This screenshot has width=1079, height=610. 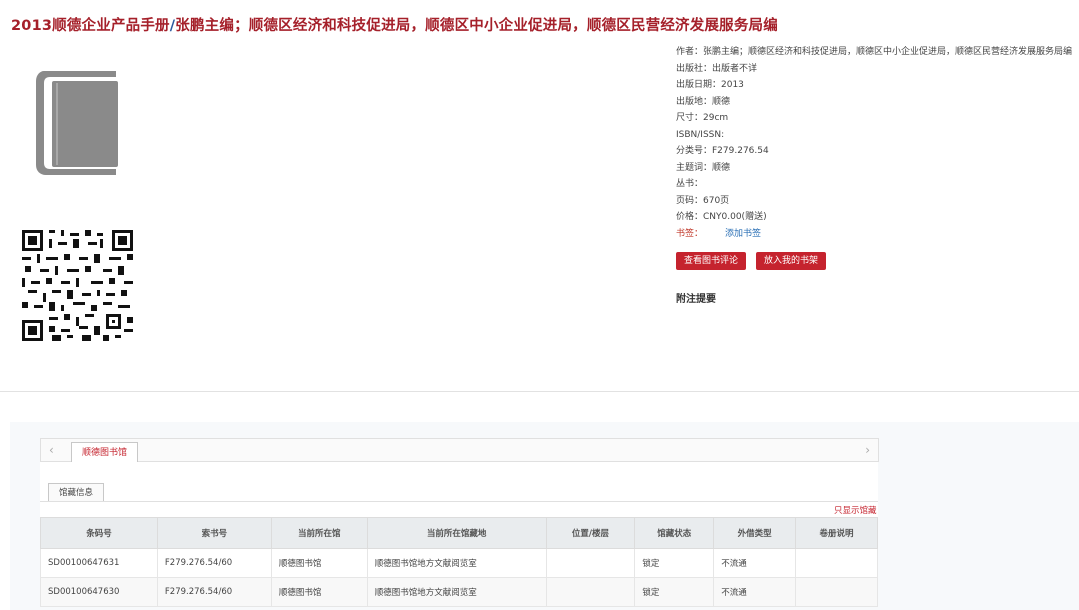 I want to click on col-loan-type: 外借类型, so click(x=755, y=533).